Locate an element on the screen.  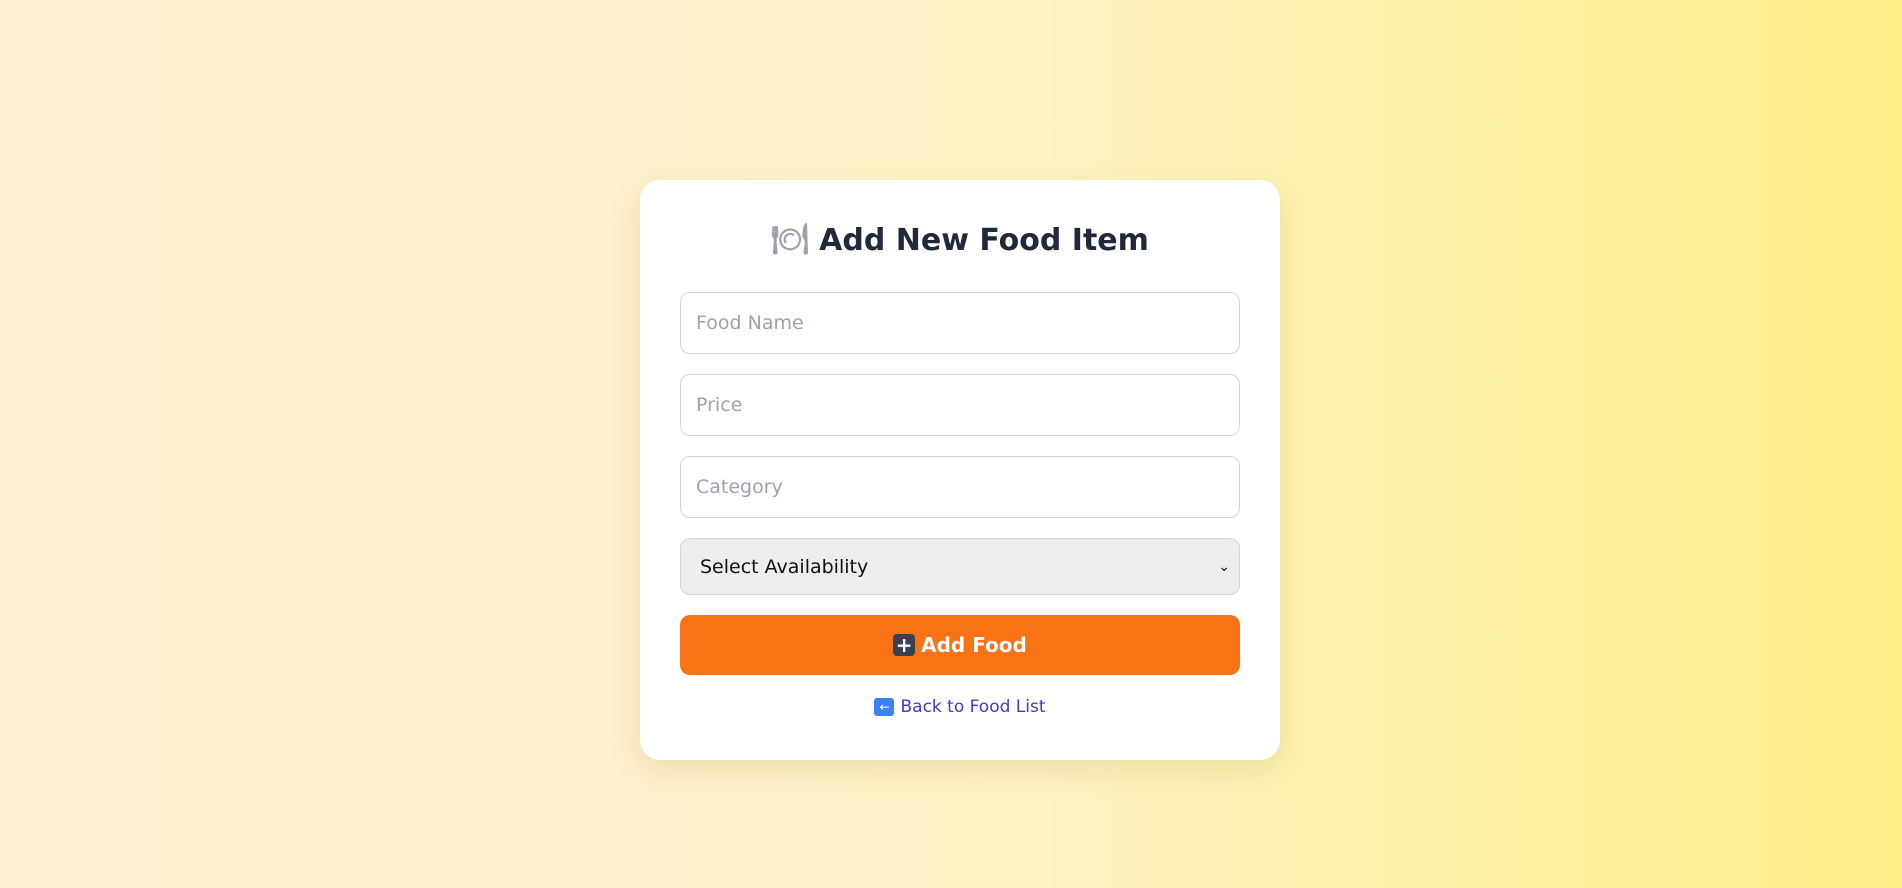
availability-select: Select Availability is located at coordinates (960, 566).